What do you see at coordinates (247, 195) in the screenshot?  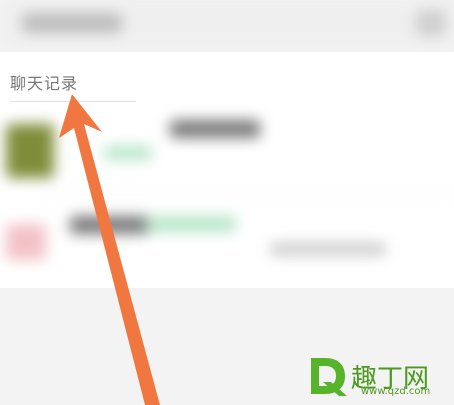 I see `row-divider` at bounding box center [247, 195].